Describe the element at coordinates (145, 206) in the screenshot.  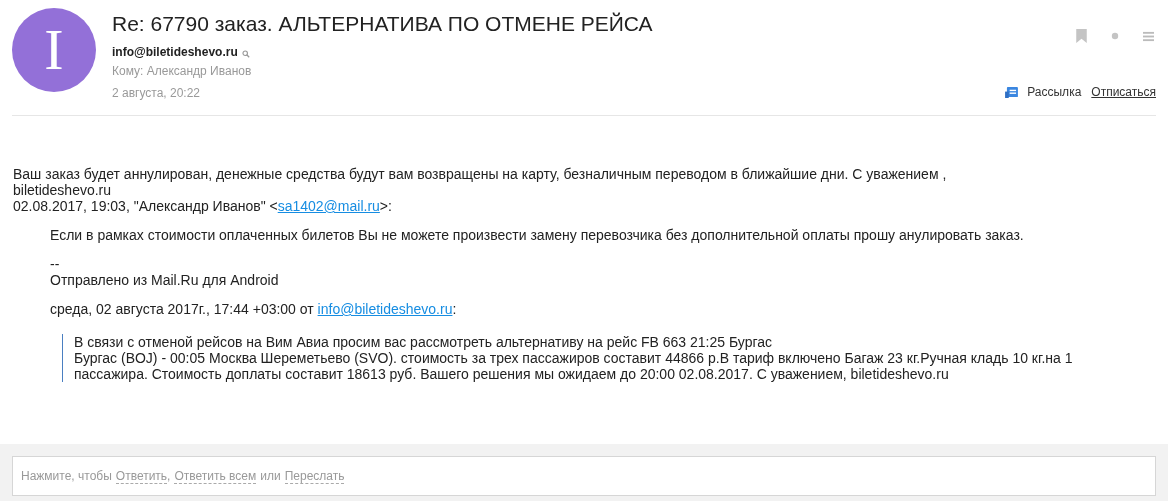
I see `message-text: 02.08.2017, 19:03, "Александр Иванов" <` at that location.